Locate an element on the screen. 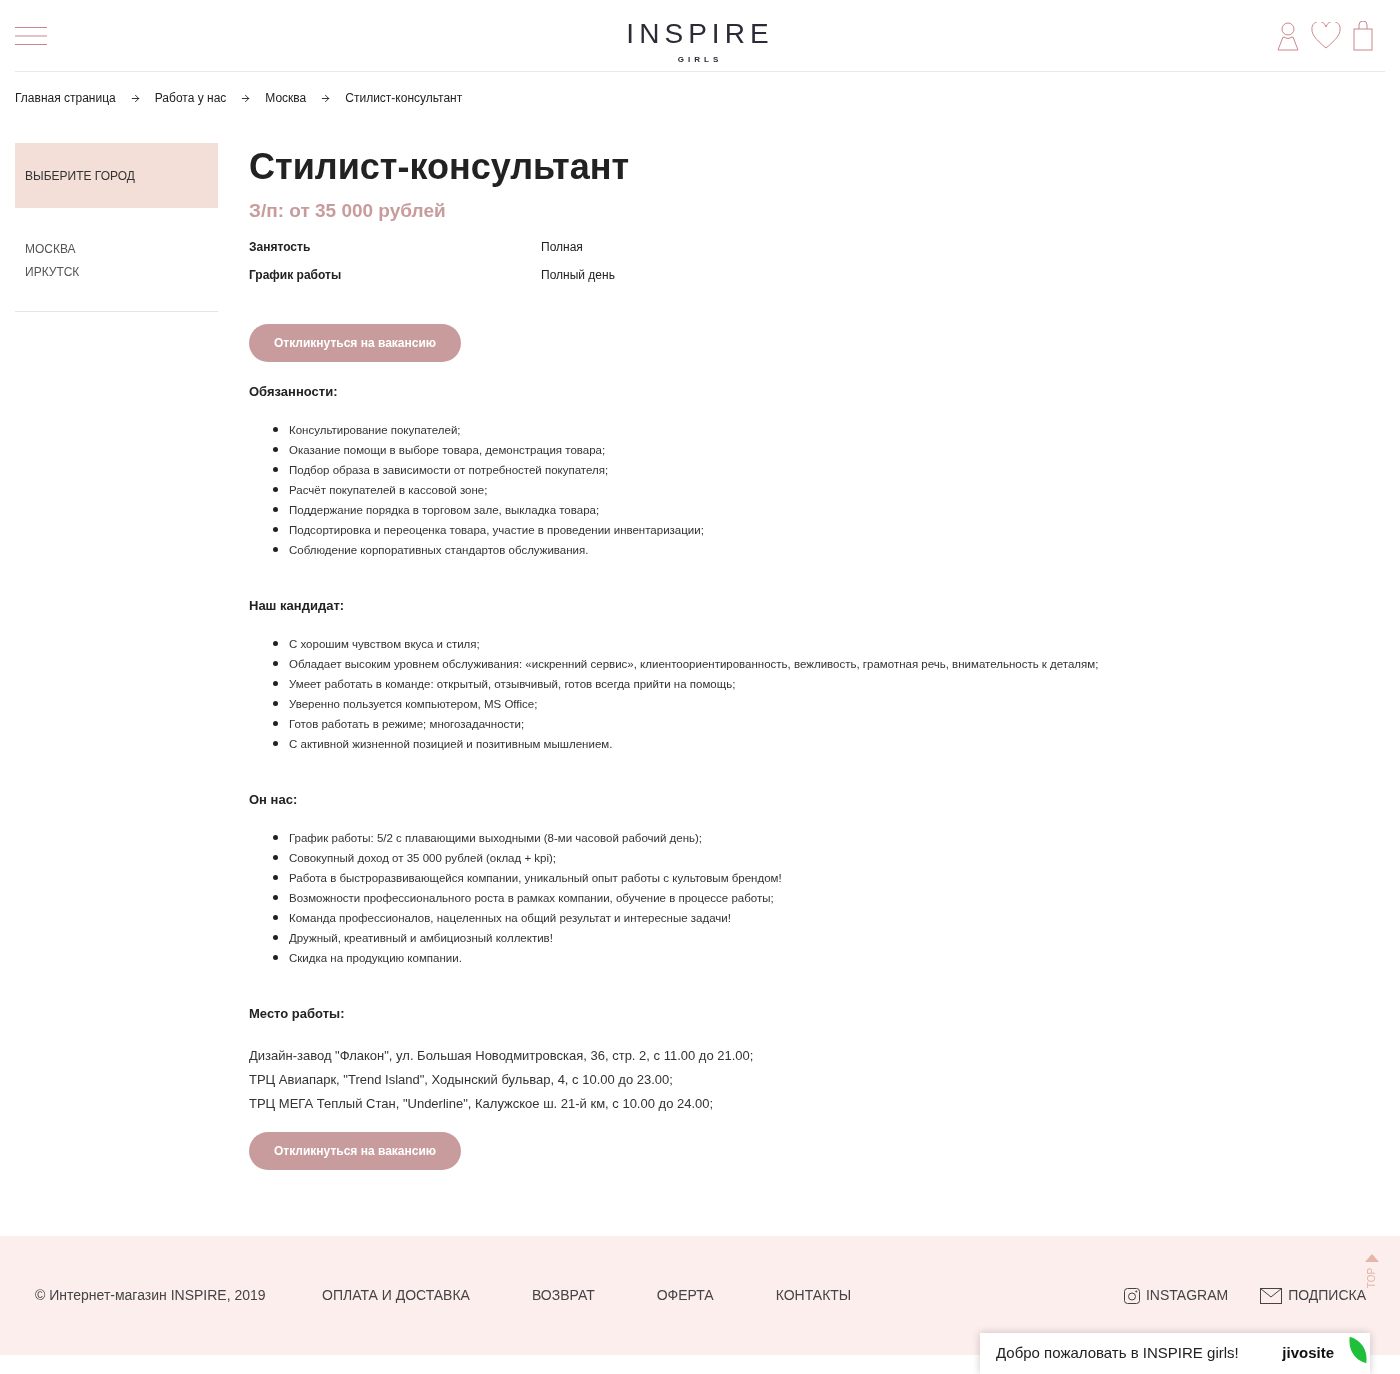 This screenshot has height=1374, width=1400. social-link: INSTAGRAM is located at coordinates (1176, 1295).